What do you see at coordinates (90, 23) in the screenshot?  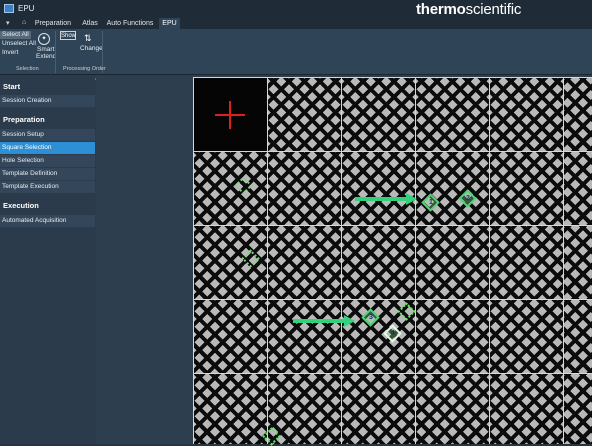 I see `tab-atlas: Atlas` at bounding box center [90, 23].